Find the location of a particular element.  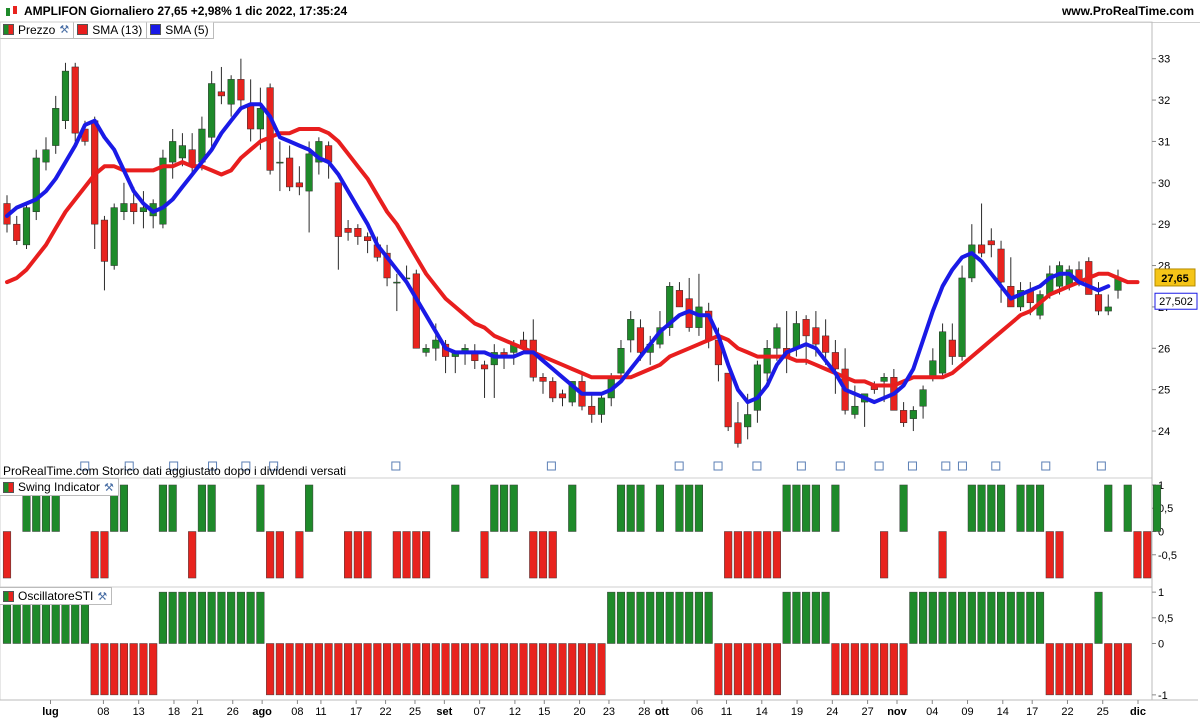

sti-panel-label: OscillatoreSTI ⚒ is located at coordinates (56, 596).